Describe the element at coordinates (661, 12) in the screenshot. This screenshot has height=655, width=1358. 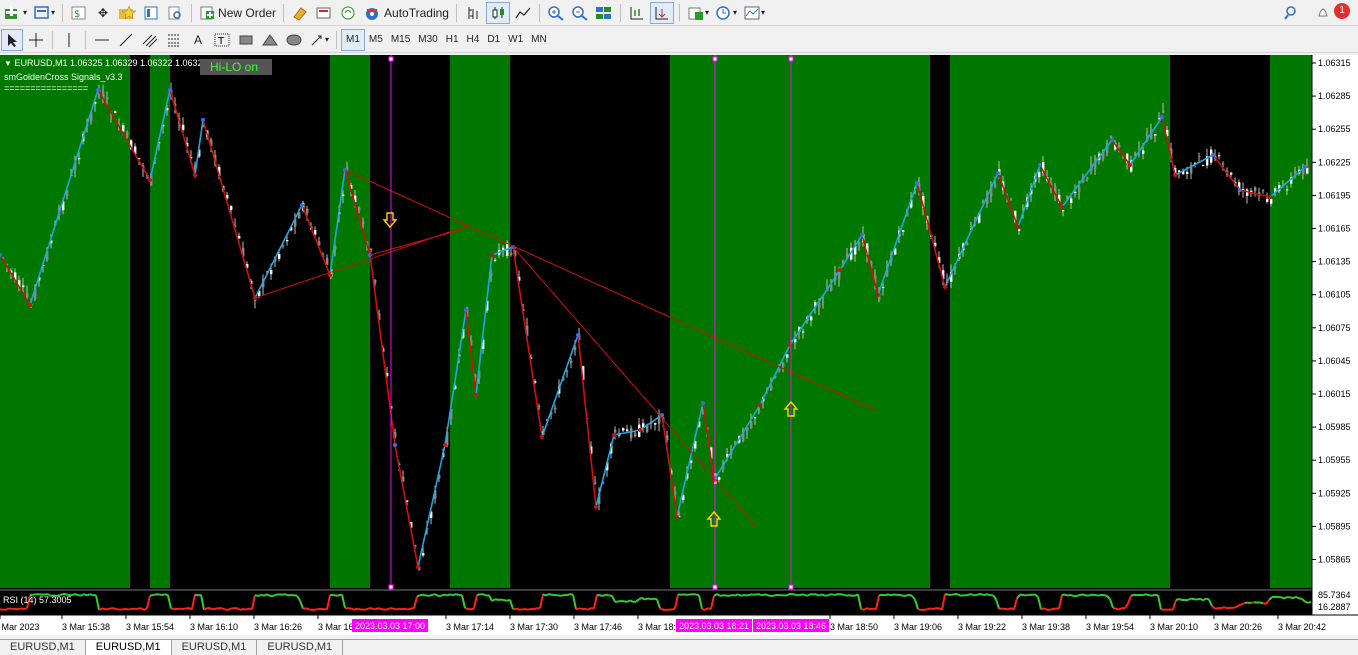
I see `autoscroll-icon` at that location.